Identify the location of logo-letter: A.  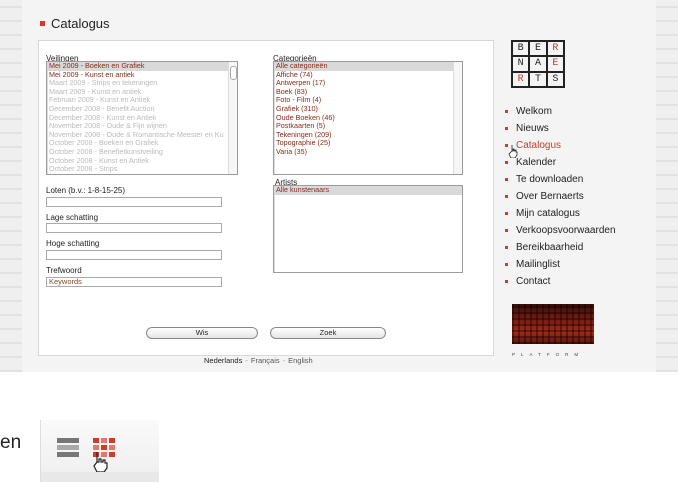
(538, 64).